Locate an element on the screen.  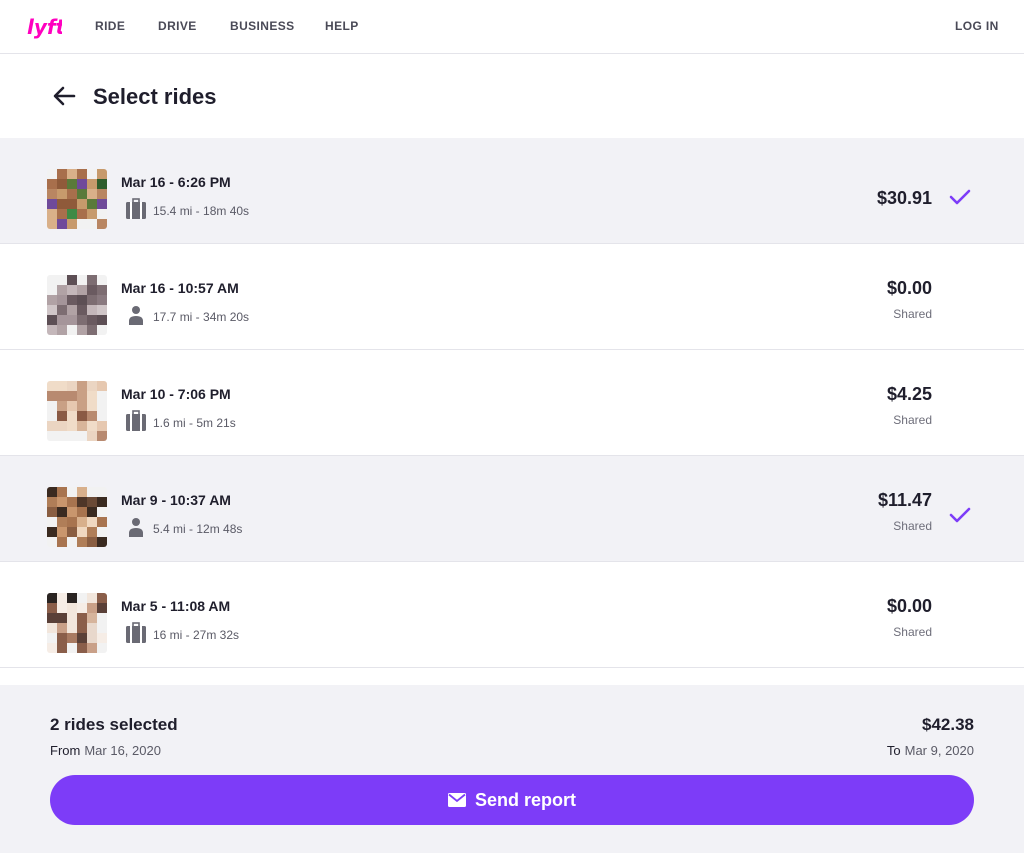
send-report-button: Send report is located at coordinates (512, 800).